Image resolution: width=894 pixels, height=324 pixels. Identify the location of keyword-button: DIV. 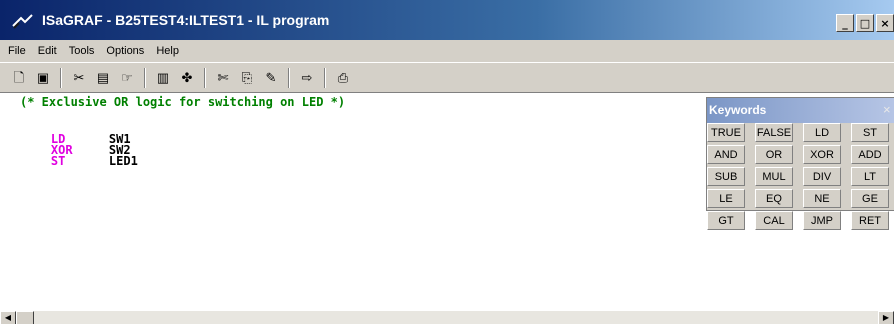
(822, 176).